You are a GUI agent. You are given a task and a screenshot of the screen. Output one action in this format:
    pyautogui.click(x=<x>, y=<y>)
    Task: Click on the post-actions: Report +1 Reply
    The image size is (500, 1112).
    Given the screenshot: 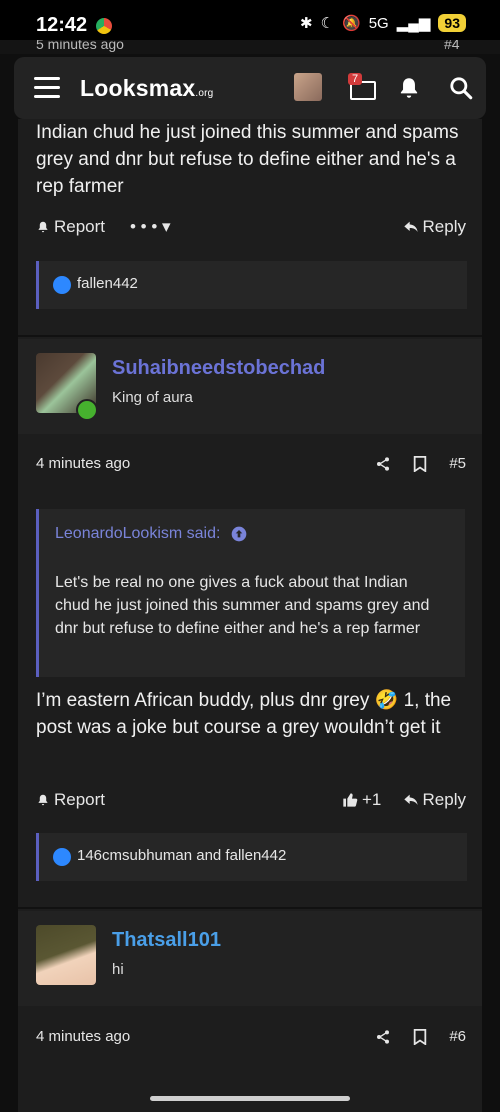 What is the action you would take?
    pyautogui.click(x=251, y=802)
    